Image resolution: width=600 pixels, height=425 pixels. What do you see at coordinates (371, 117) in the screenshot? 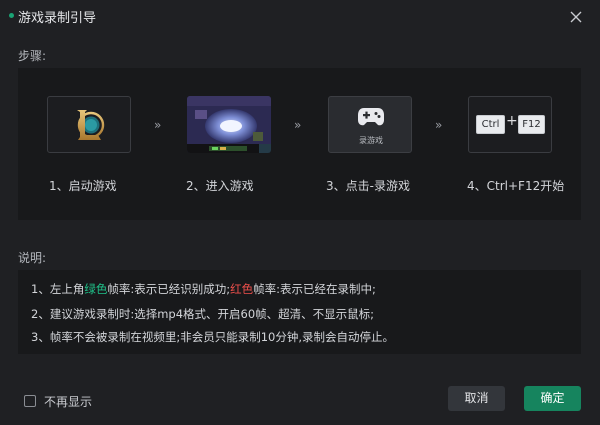
I see `gamepad-icon` at bounding box center [371, 117].